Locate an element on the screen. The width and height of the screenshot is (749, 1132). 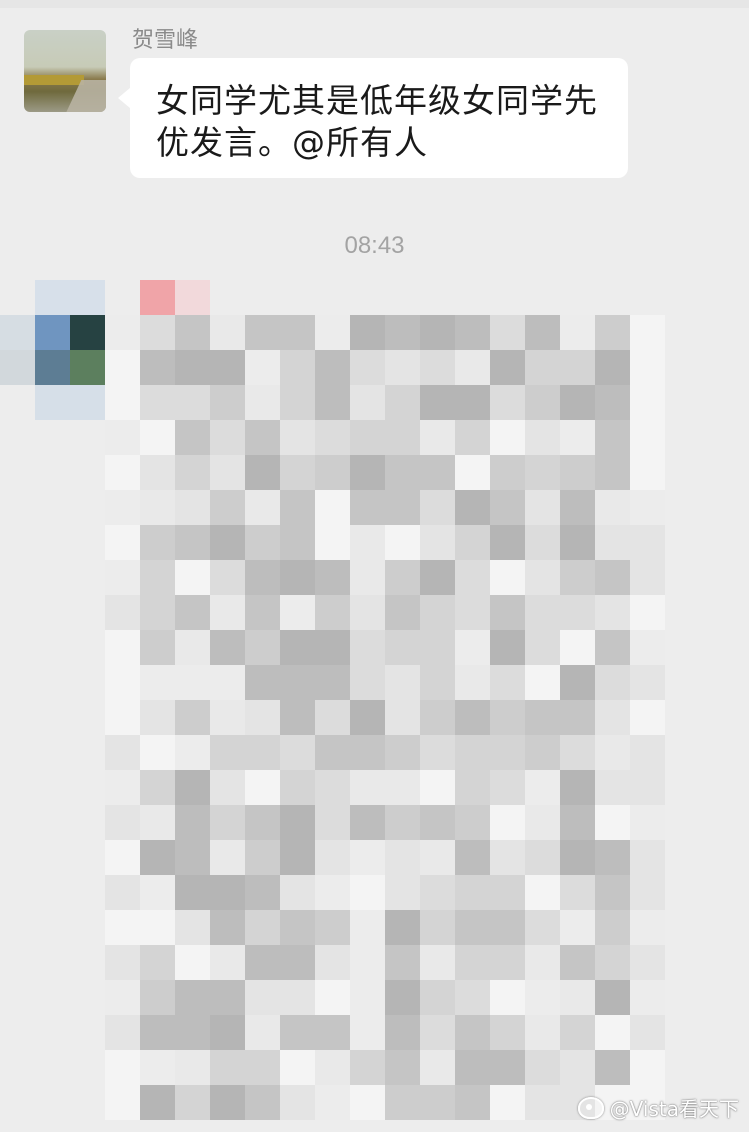
pixel-block is located at coordinates (17, 367).